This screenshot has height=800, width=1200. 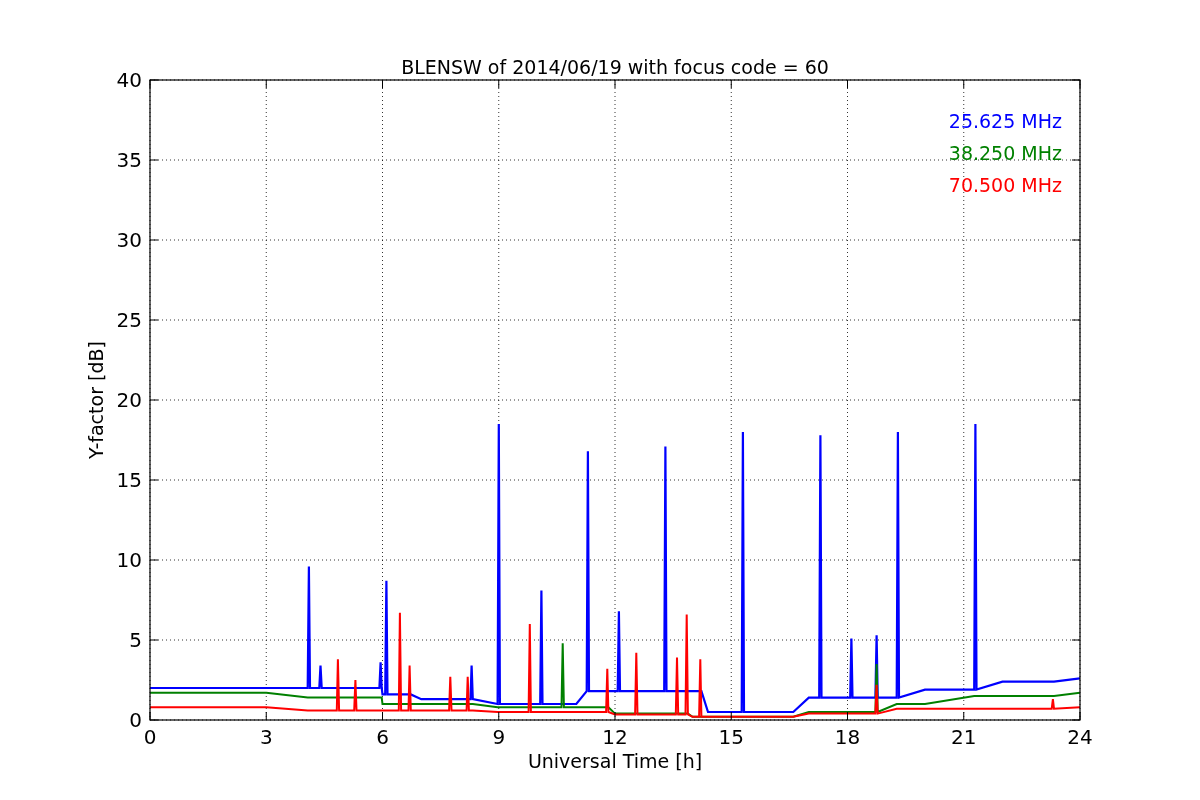 I want to click on x-tick-label: 6, so click(x=382, y=737).